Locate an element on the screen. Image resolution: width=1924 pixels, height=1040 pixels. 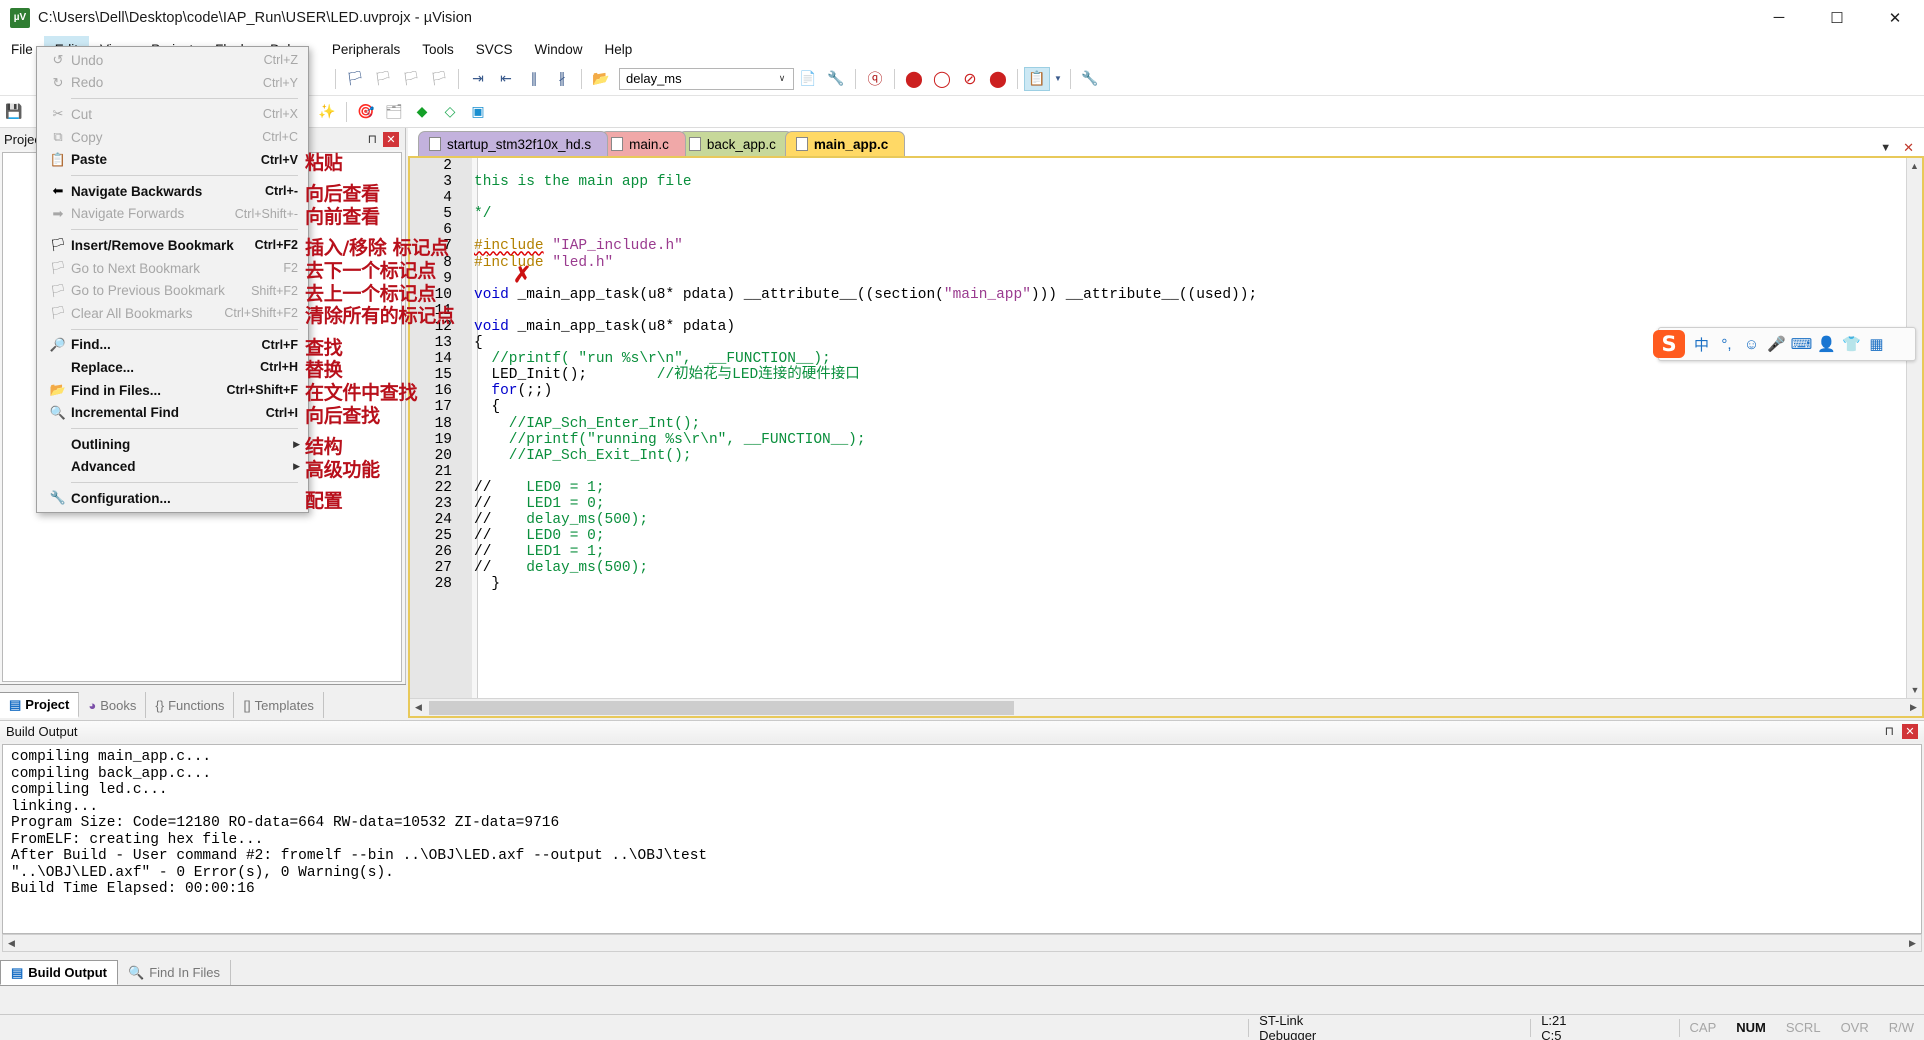
menu-item-redo: ↻ Redo Ctrl+Y is located at coordinates (172, 83).